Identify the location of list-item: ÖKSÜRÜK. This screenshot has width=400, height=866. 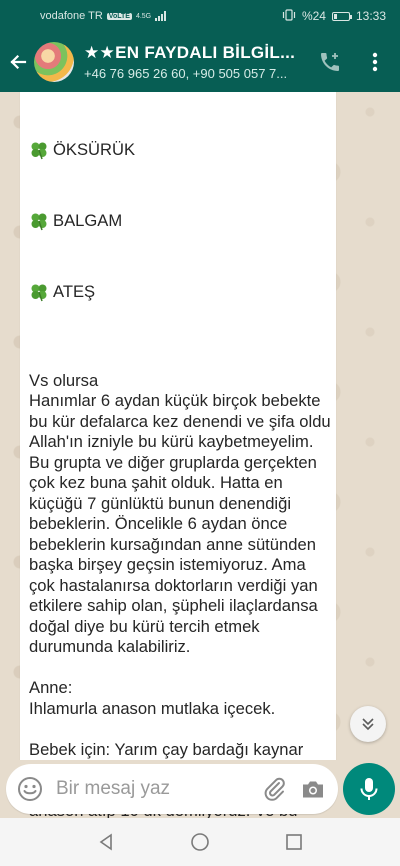
(181, 150).